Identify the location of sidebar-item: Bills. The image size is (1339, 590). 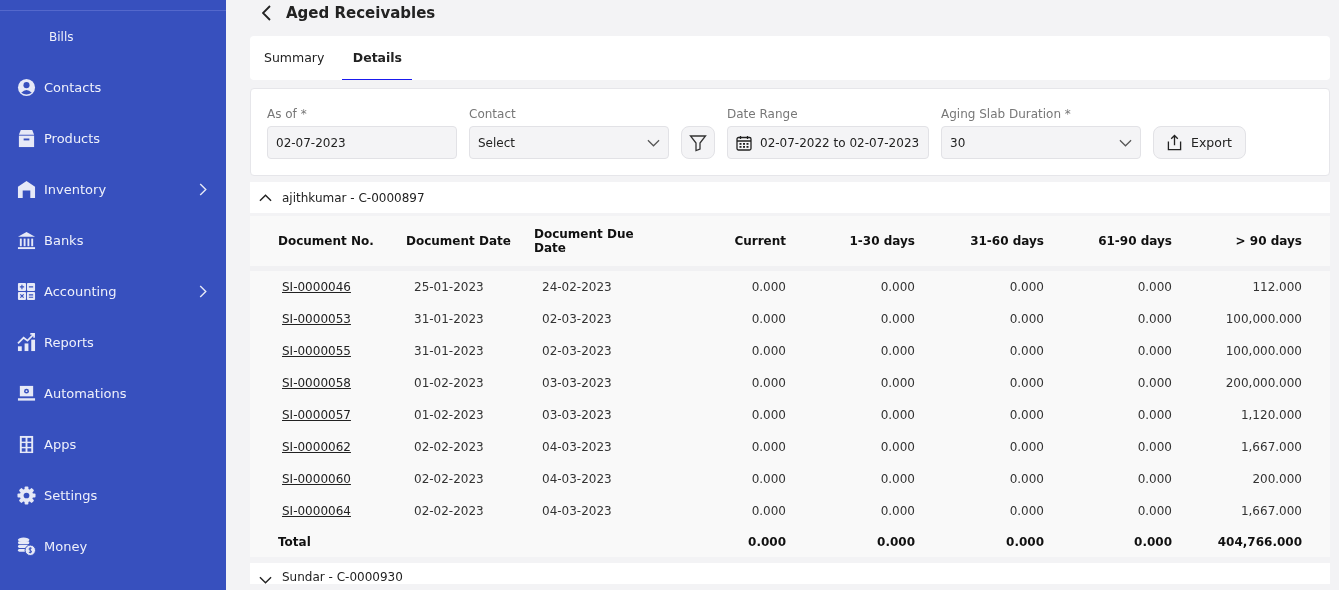
(113, 36).